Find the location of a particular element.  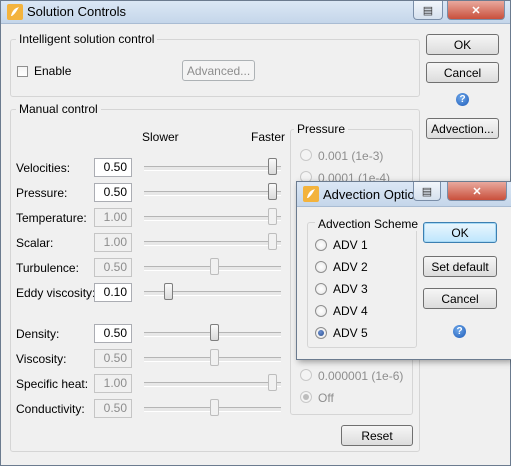

window-title: Solution Controls is located at coordinates (76, 11).